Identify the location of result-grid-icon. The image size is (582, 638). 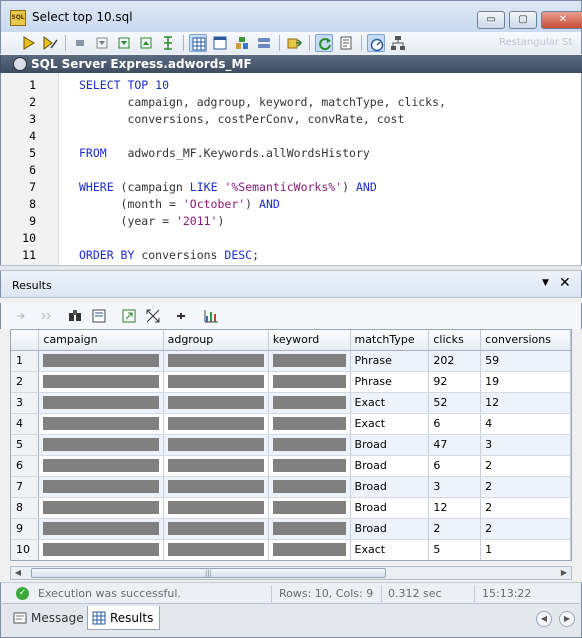
(198, 43).